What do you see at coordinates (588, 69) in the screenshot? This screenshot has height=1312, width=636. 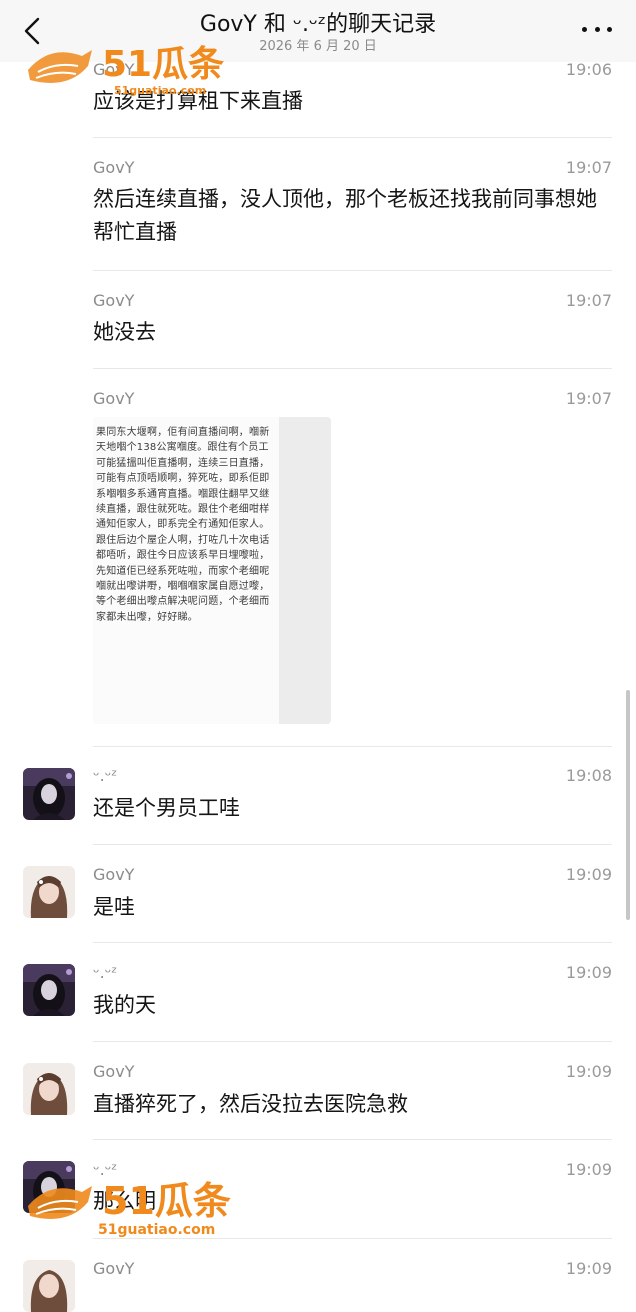 I see `message-time: 19:06` at bounding box center [588, 69].